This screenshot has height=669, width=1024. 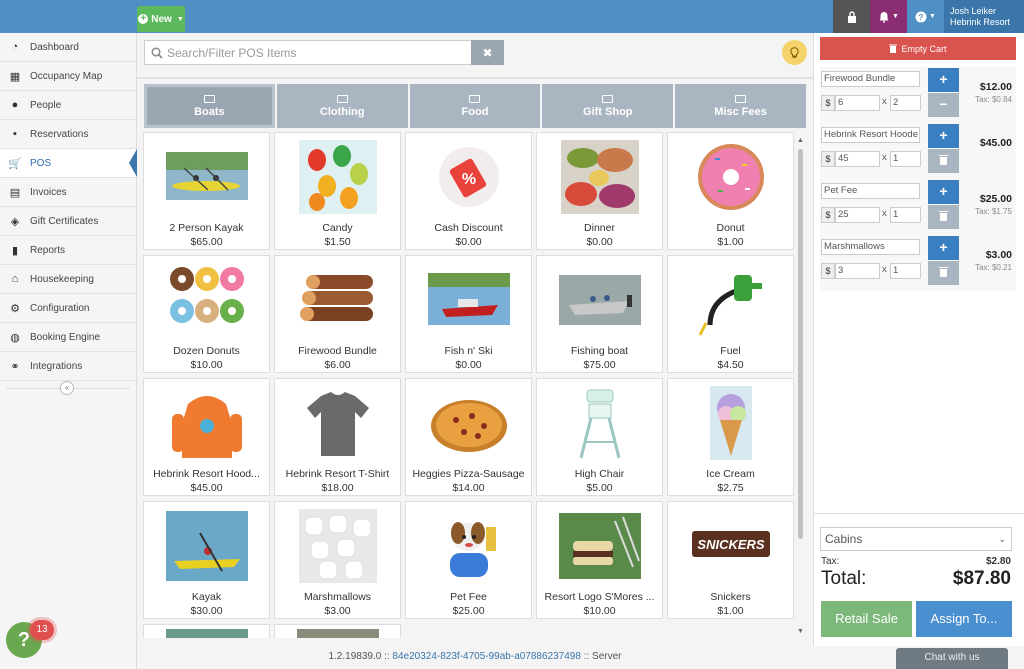 What do you see at coordinates (317, 52) in the screenshot?
I see `search-input` at bounding box center [317, 52].